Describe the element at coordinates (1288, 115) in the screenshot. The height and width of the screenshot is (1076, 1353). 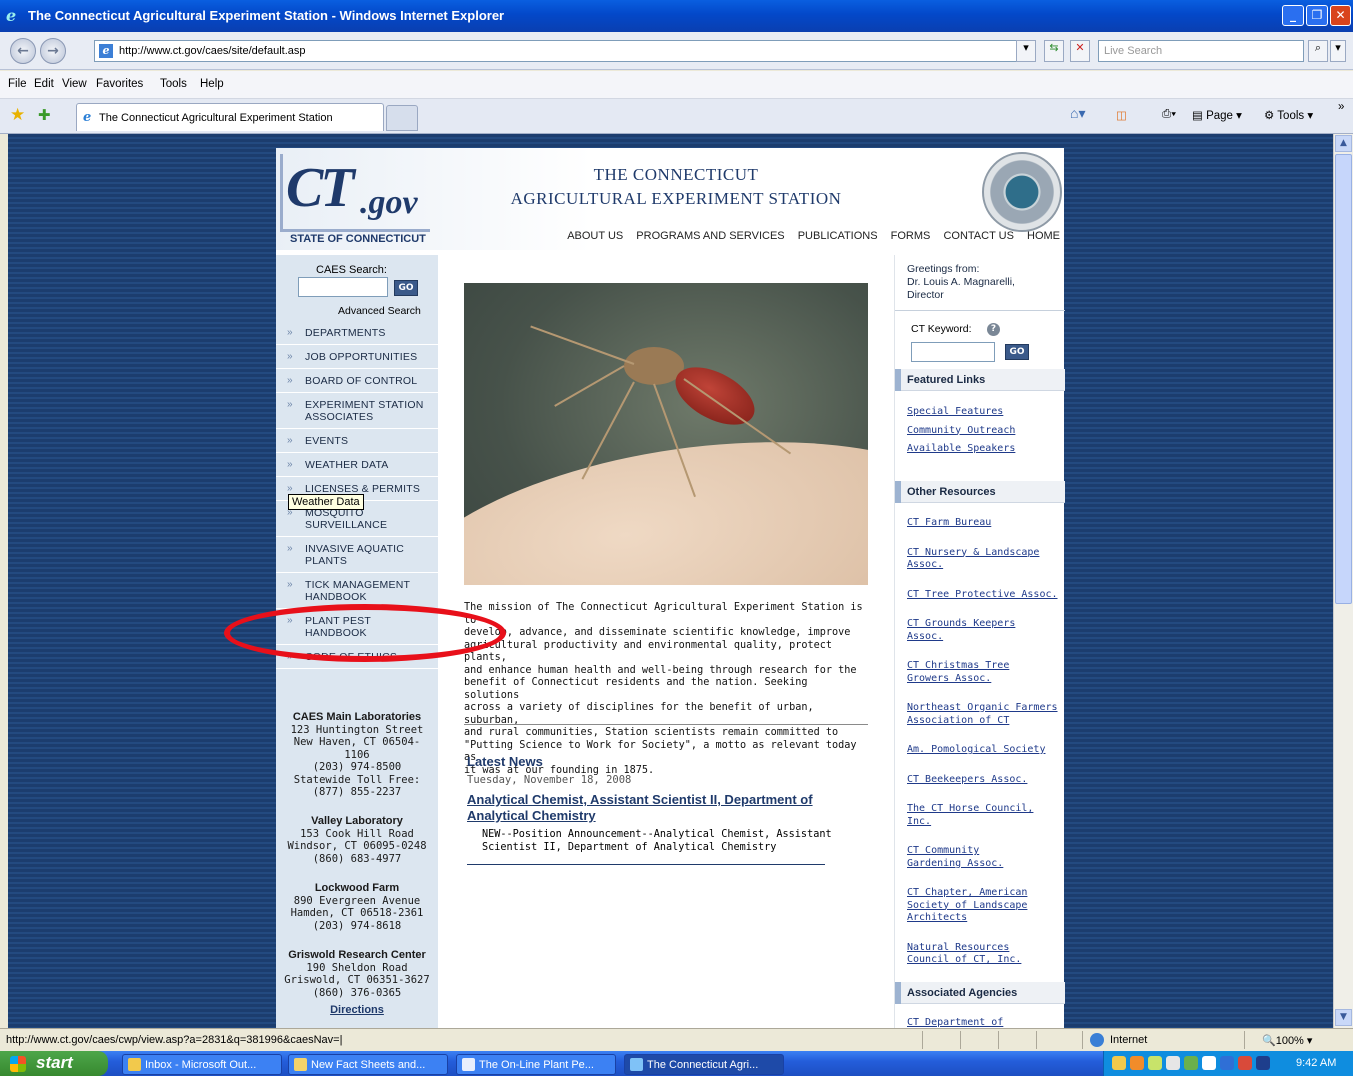
I see `tools-menu: ⚙ Tools ▾` at that location.